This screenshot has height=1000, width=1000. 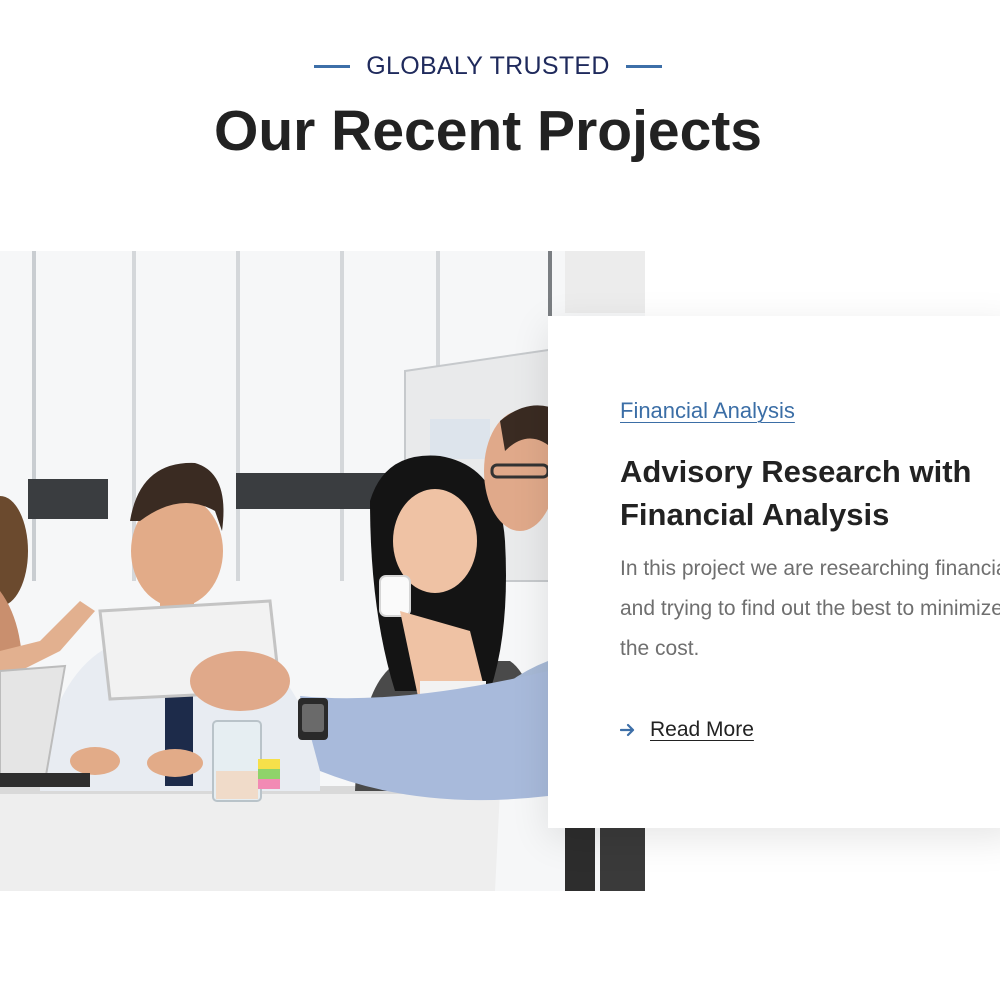 What do you see at coordinates (487, 131) in the screenshot?
I see `section-title: Our Recent Projects` at bounding box center [487, 131].